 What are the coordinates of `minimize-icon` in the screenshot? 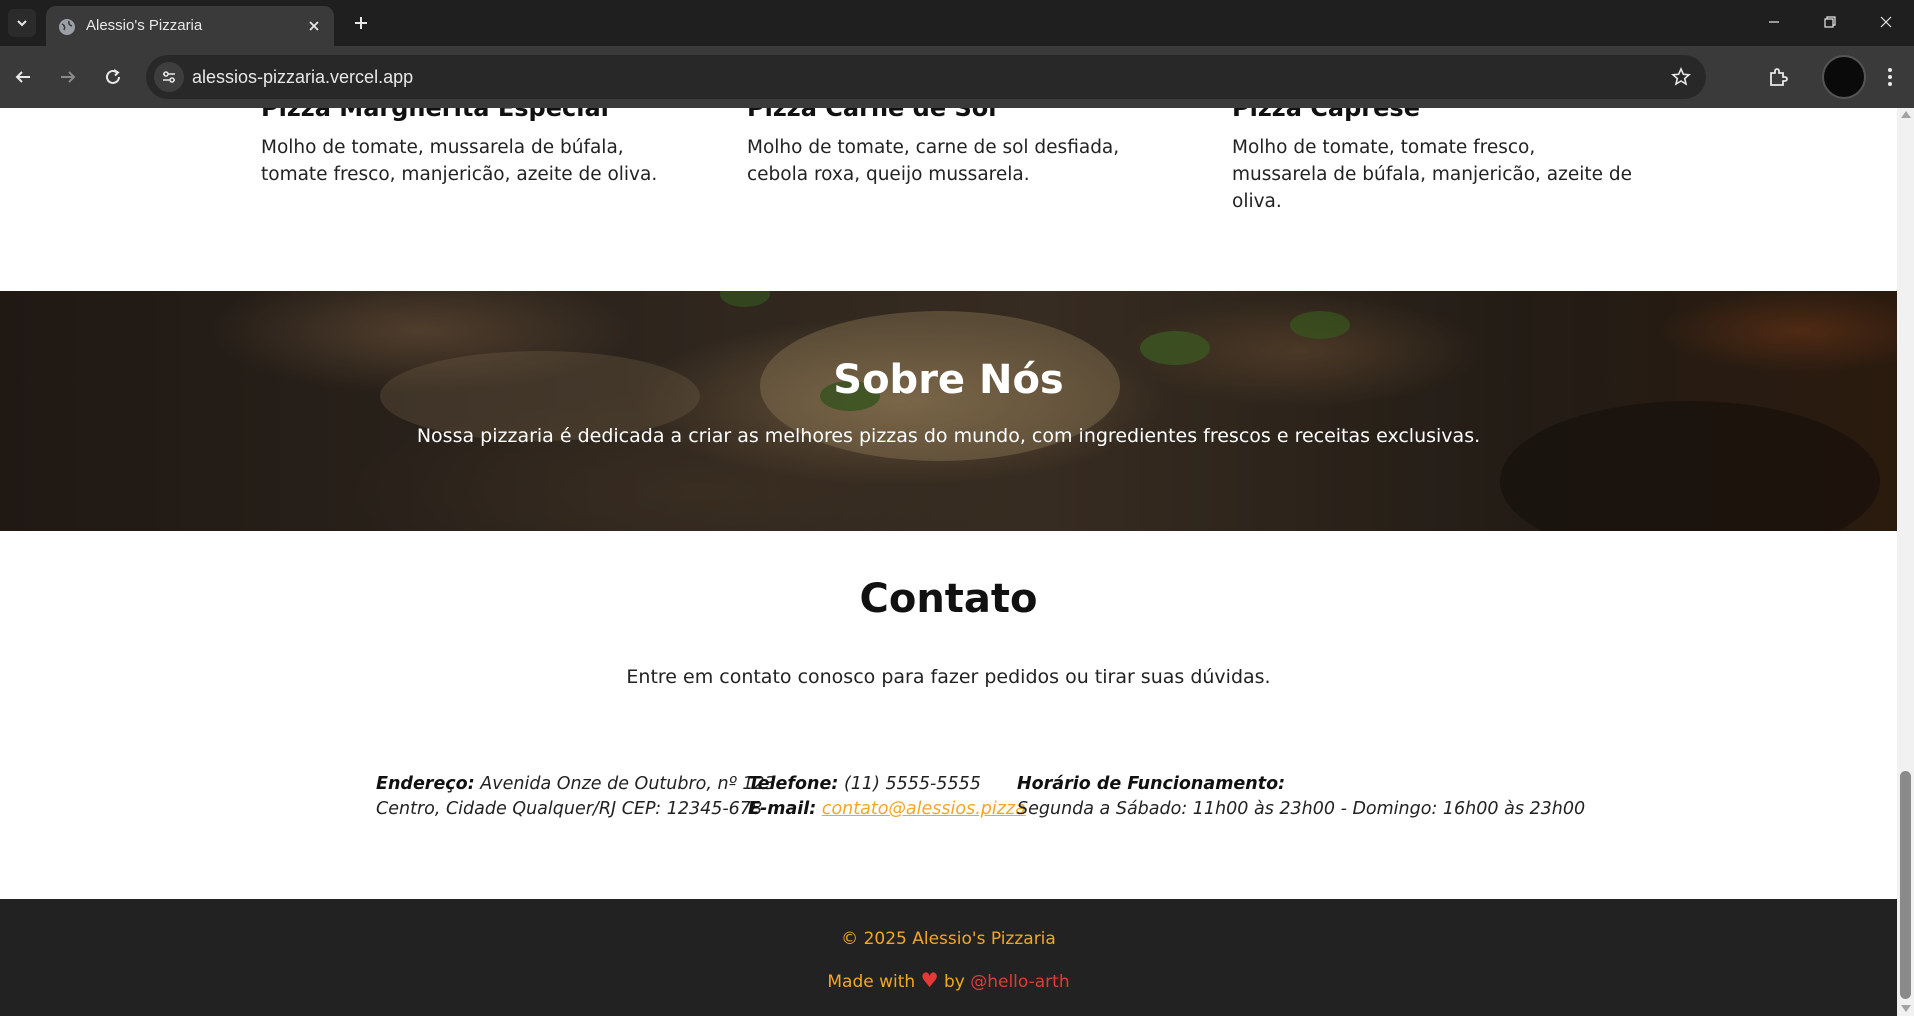 It's located at (1774, 22).